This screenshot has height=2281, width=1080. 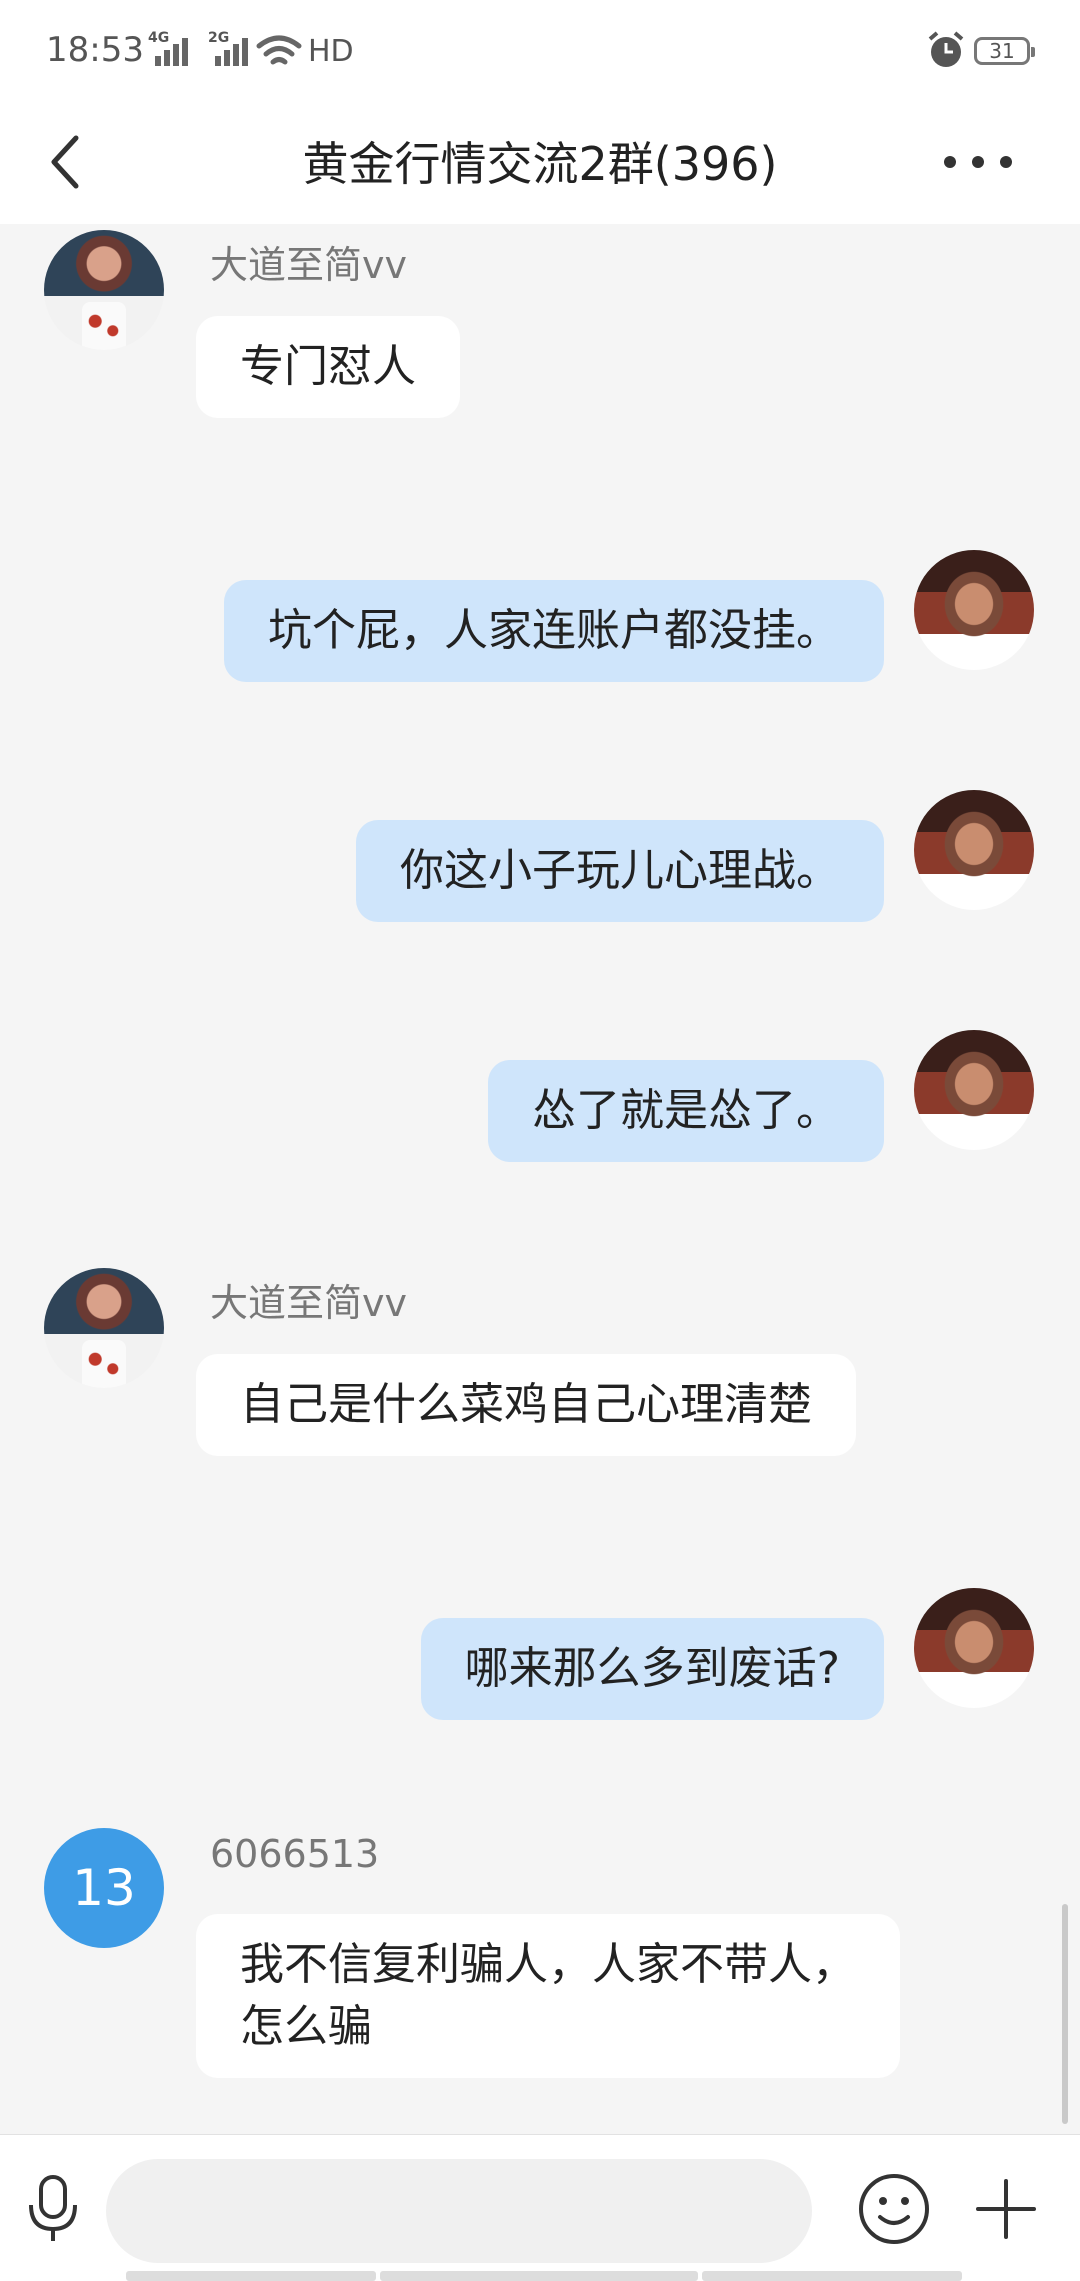 I want to click on message-bubble: 你这小子玩儿心理战。, so click(x=620, y=871).